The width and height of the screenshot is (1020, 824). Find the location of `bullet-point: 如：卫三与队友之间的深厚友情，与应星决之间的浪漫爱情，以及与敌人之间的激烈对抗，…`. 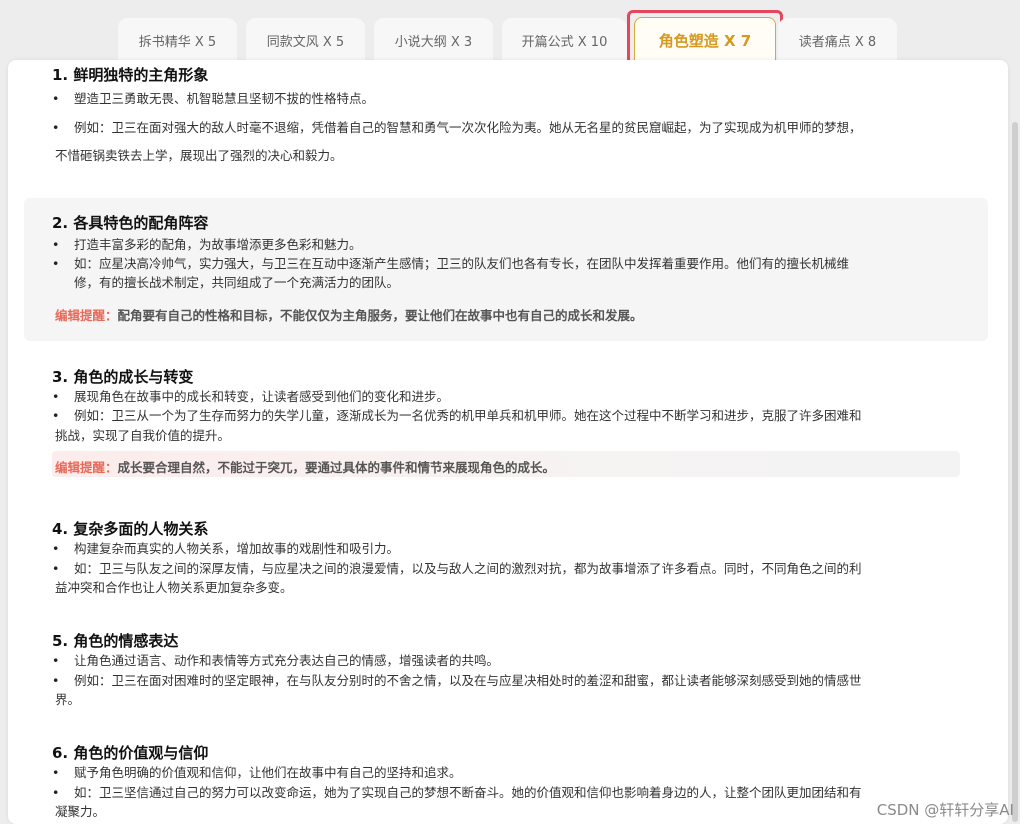

bullet-point: 如：卫三与队友之间的深厚友情，与应星决之间的浪漫爱情，以及与敌人之间的激烈对抗，… is located at coordinates (457, 567).